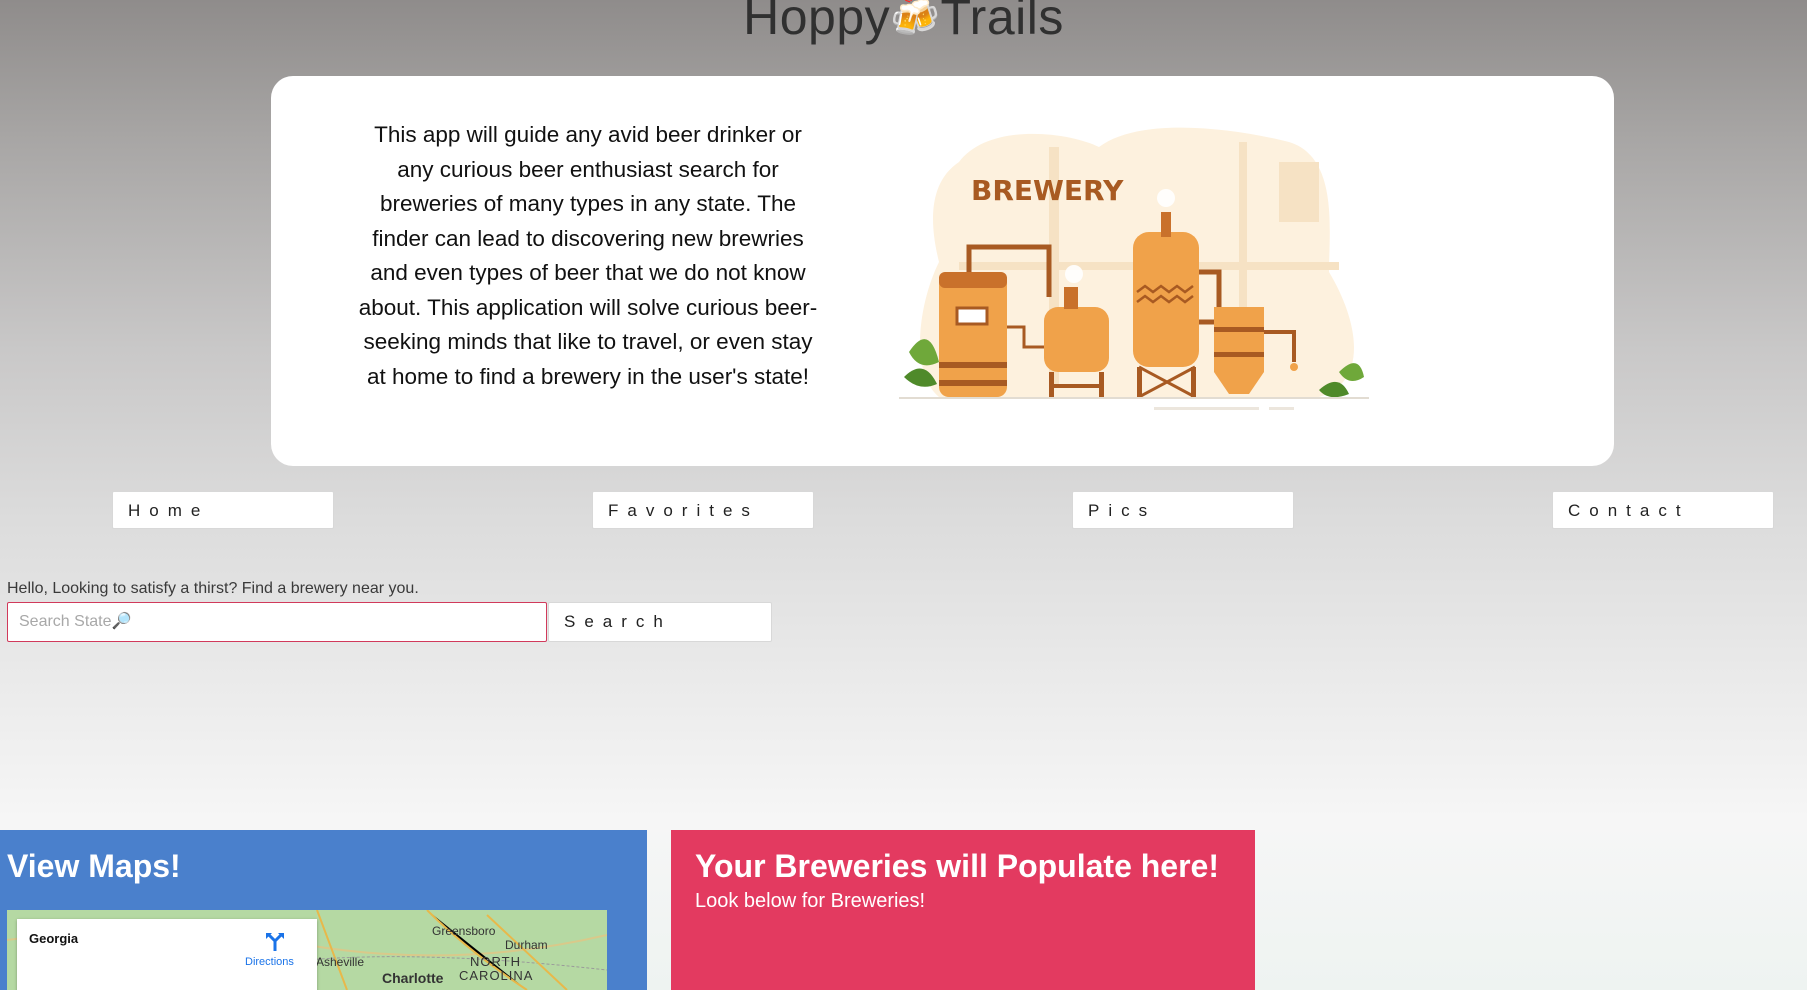 This screenshot has width=1807, height=990. Describe the element at coordinates (464, 931) in the screenshot. I see `map-label-greensboro: Greensboro` at that location.